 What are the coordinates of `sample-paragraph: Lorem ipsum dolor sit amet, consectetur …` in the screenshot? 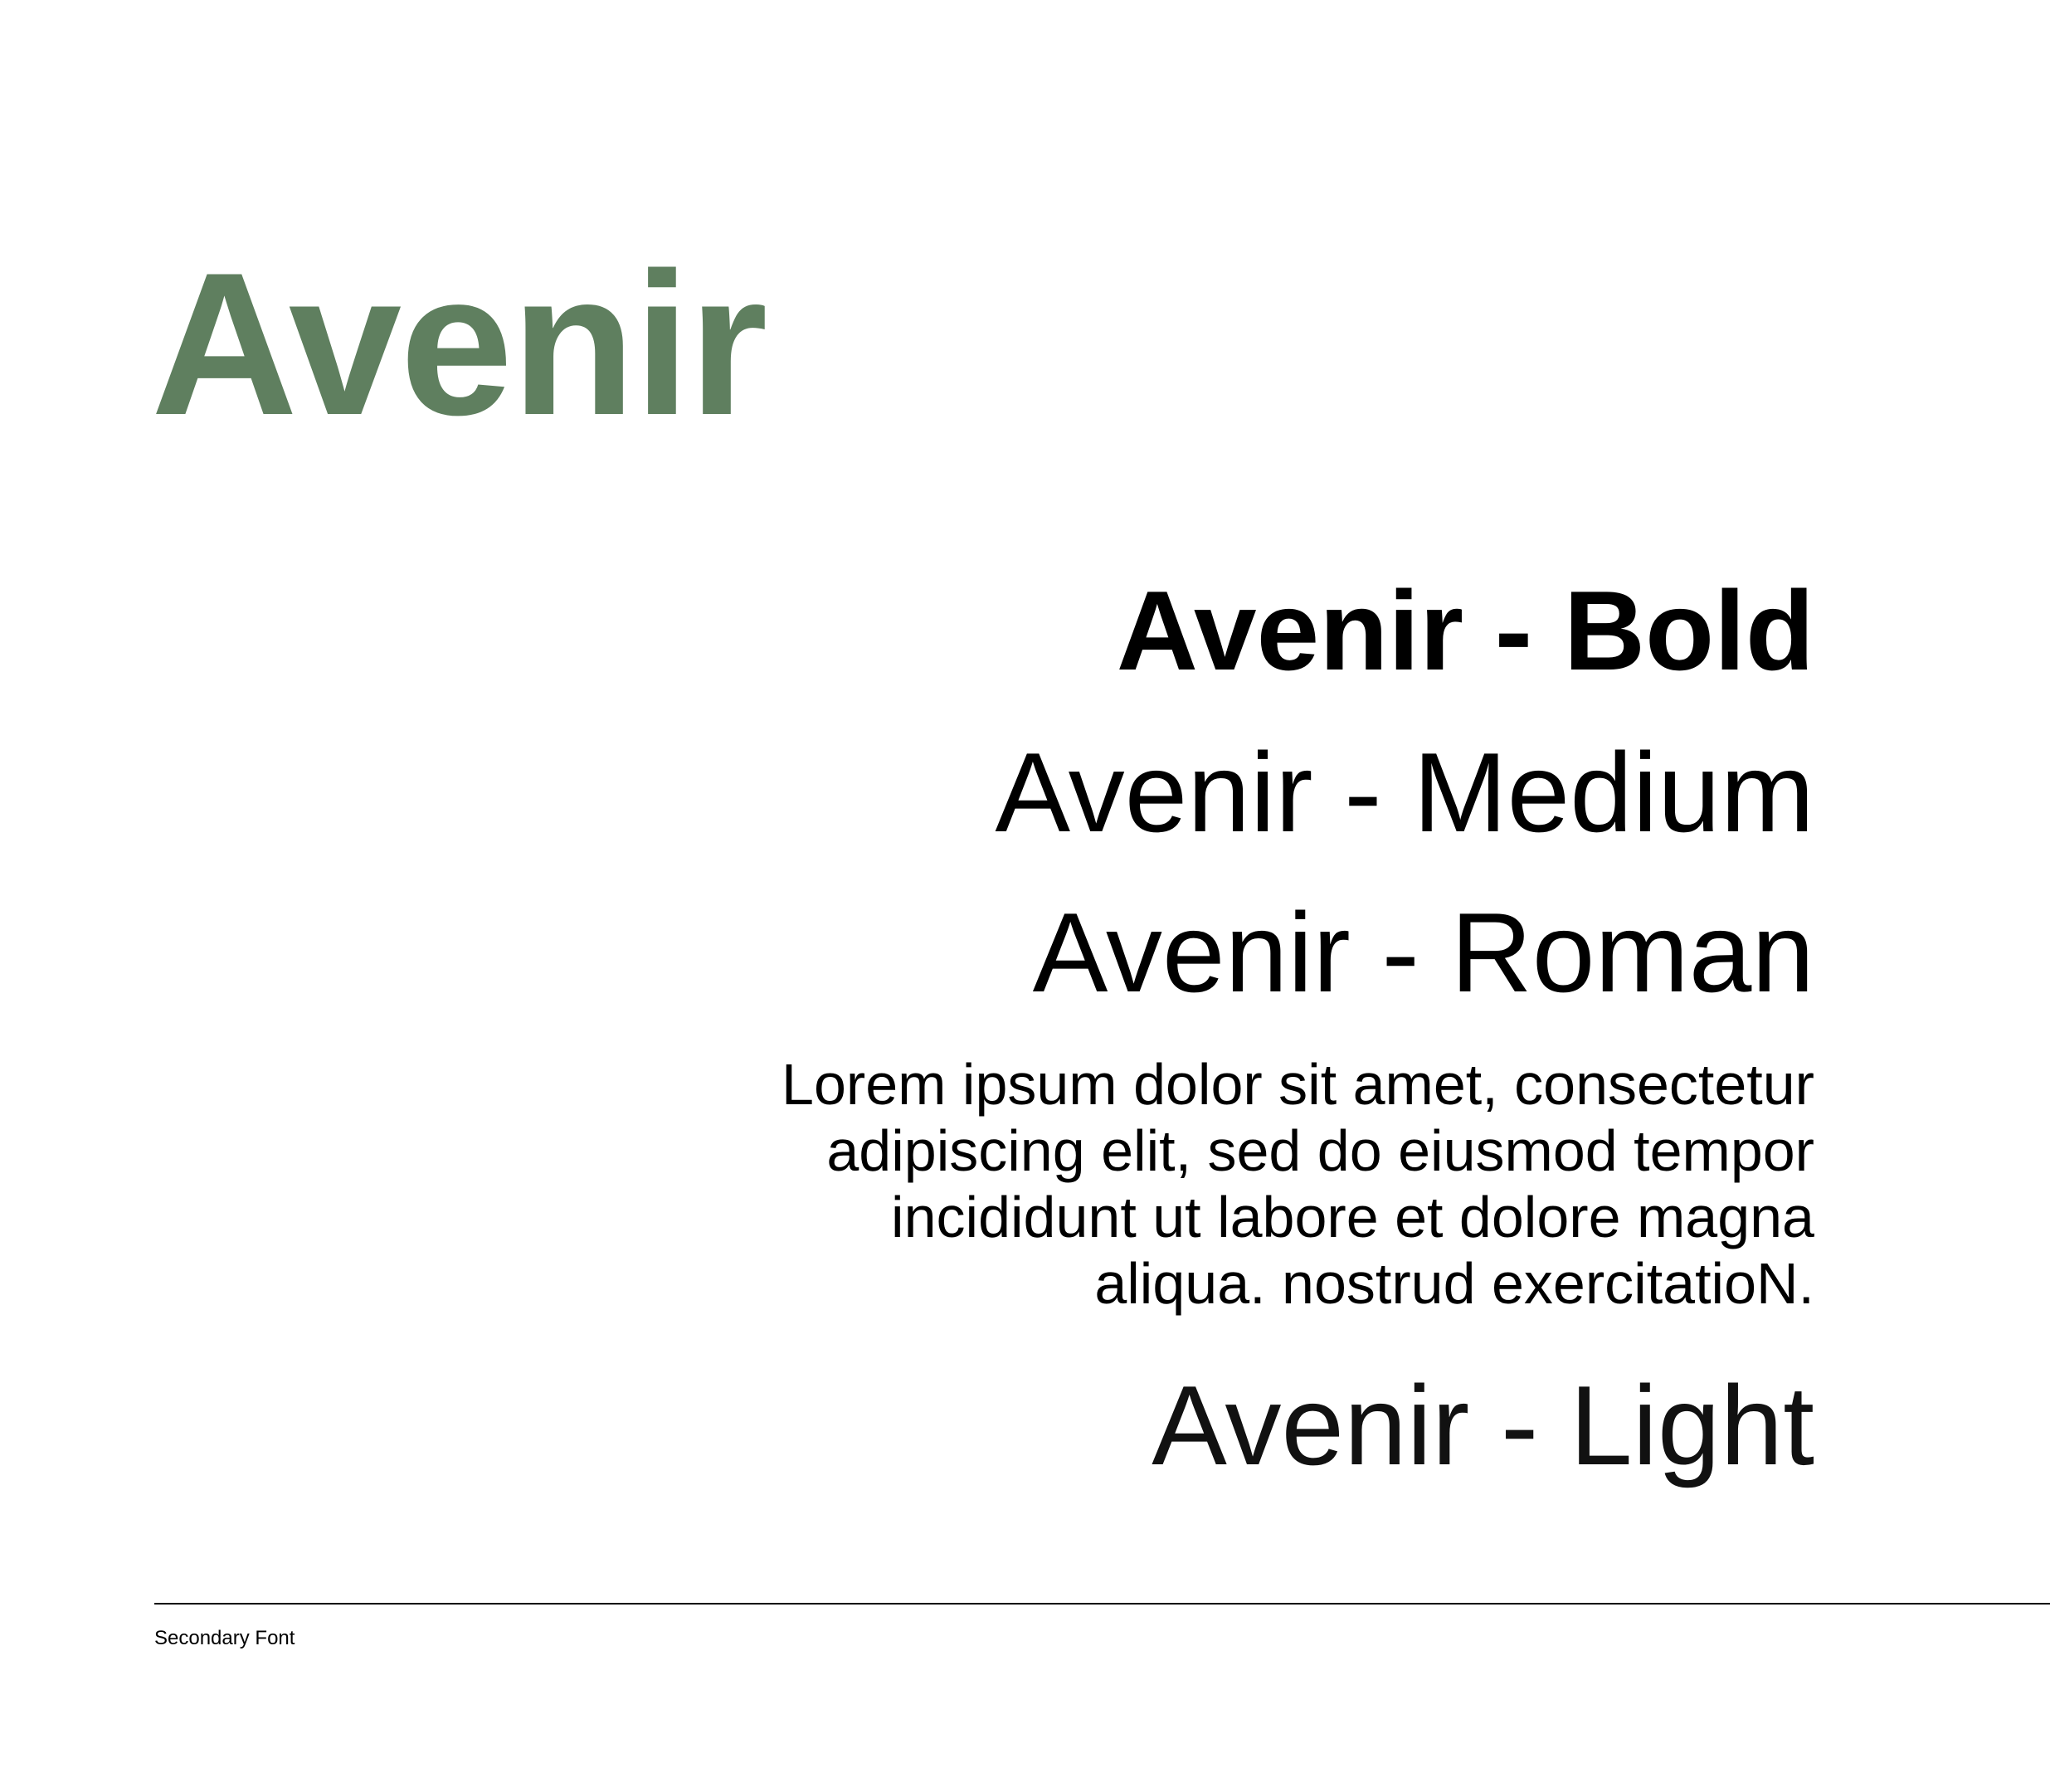 It's located at (1298, 1184).